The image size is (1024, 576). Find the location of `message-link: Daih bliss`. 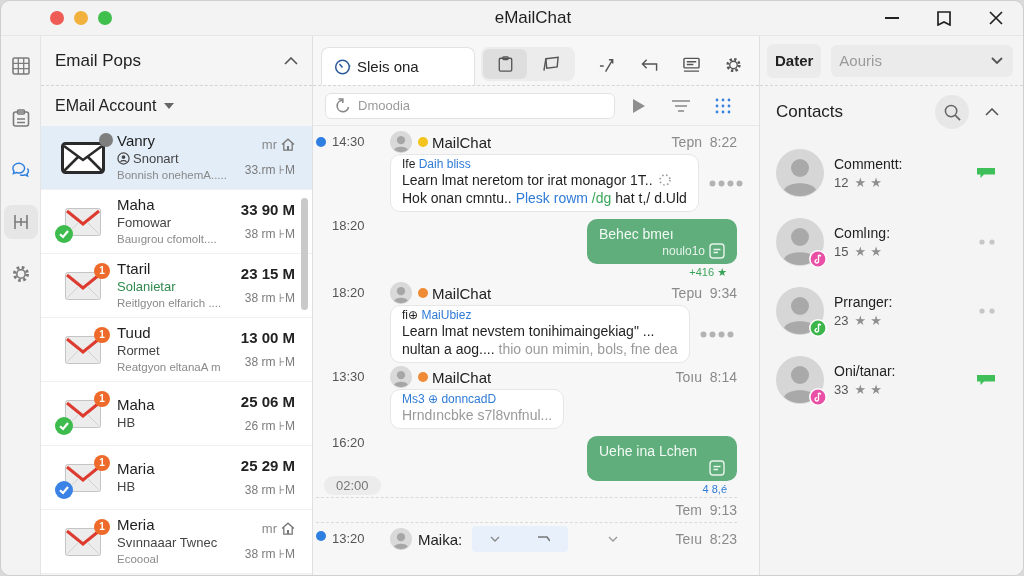

message-link: Daih bliss is located at coordinates (444, 164).